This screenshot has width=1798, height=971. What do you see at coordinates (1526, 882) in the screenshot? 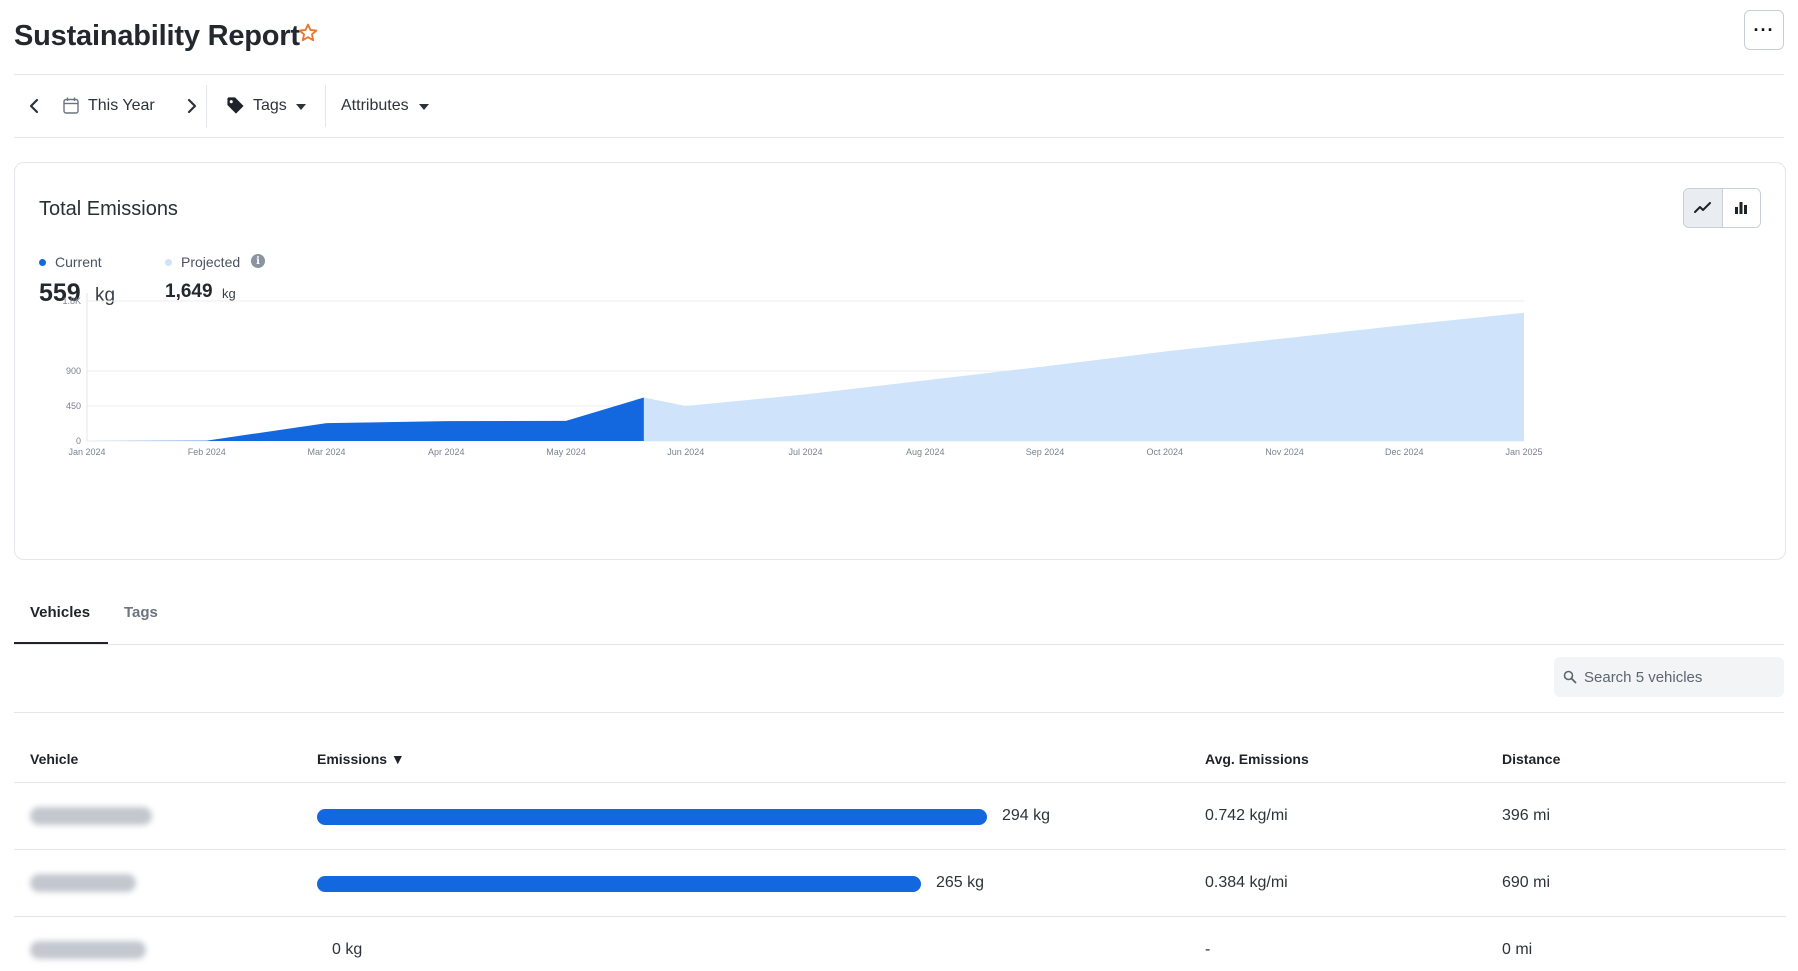
I see `distance-value: 690 mi` at bounding box center [1526, 882].